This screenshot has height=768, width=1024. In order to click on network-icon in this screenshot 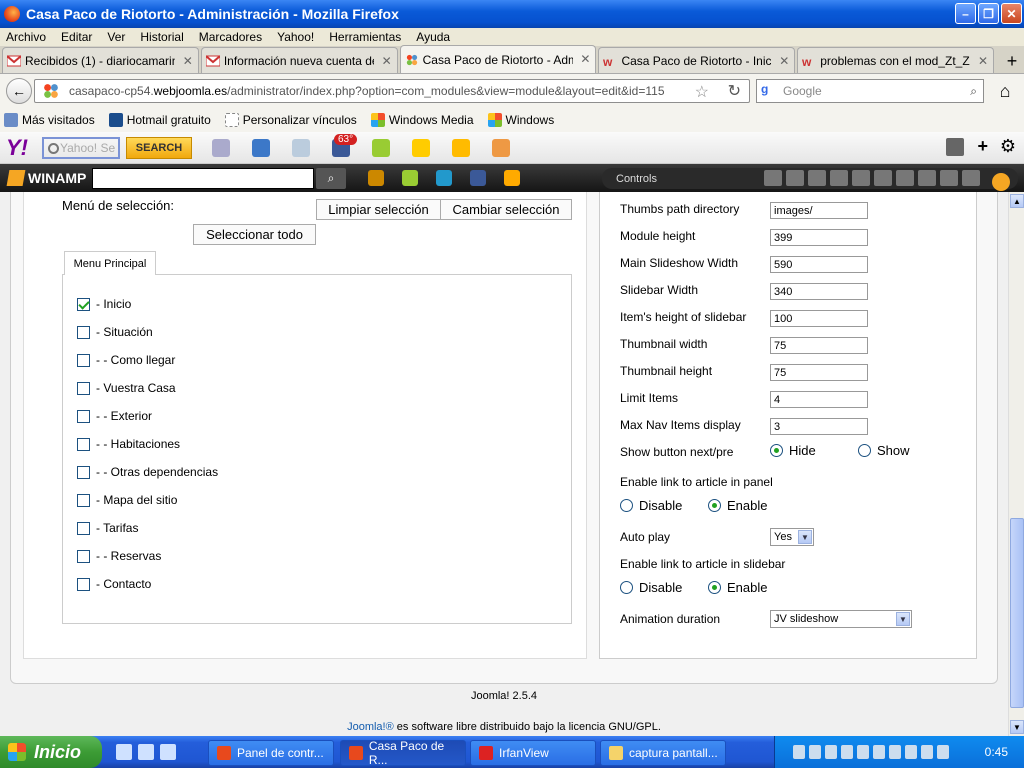, I will do `click(847, 752)`.